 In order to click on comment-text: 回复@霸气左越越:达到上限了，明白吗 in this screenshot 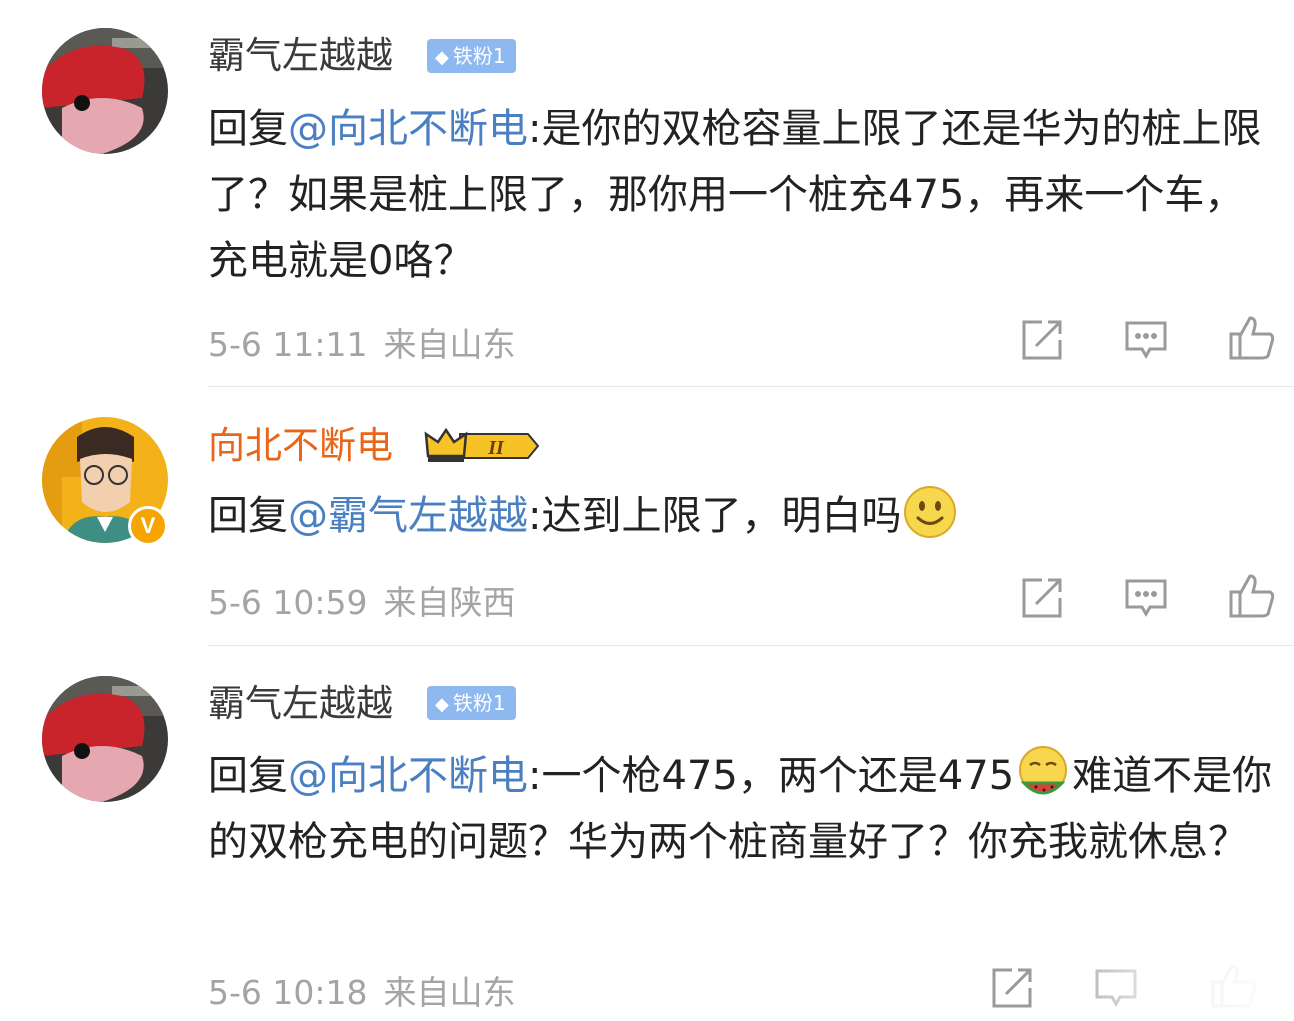, I will do `click(745, 516)`.